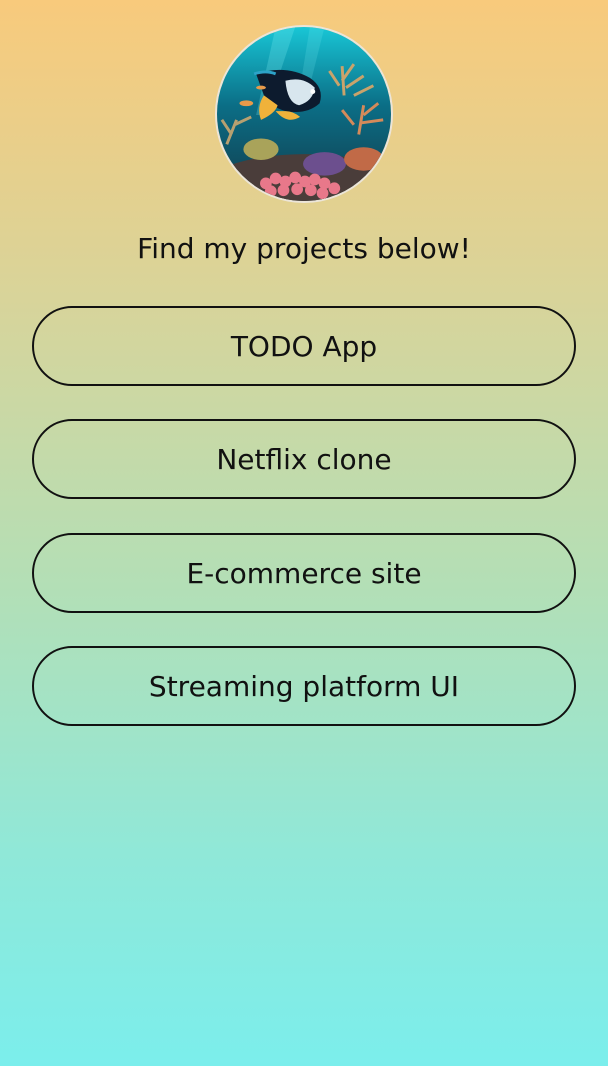 The height and width of the screenshot is (1066, 608). Describe the element at coordinates (304, 248) in the screenshot. I see `page-heading: Find my projects below!` at that location.